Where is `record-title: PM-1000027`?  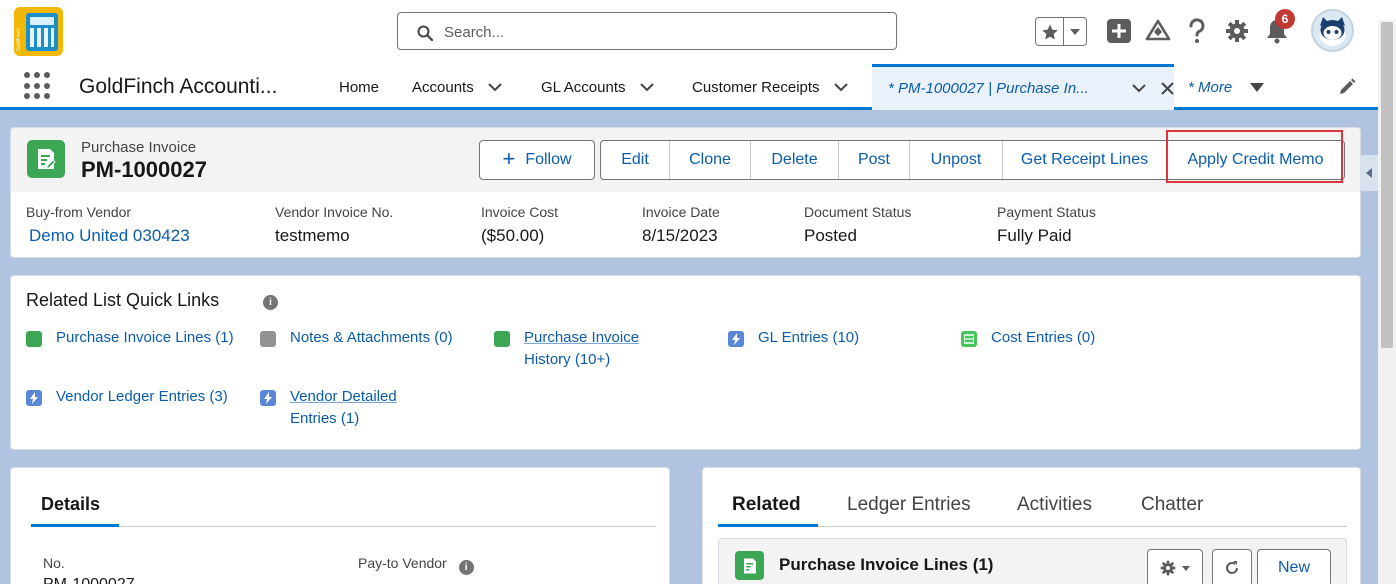
record-title: PM-1000027 is located at coordinates (144, 169).